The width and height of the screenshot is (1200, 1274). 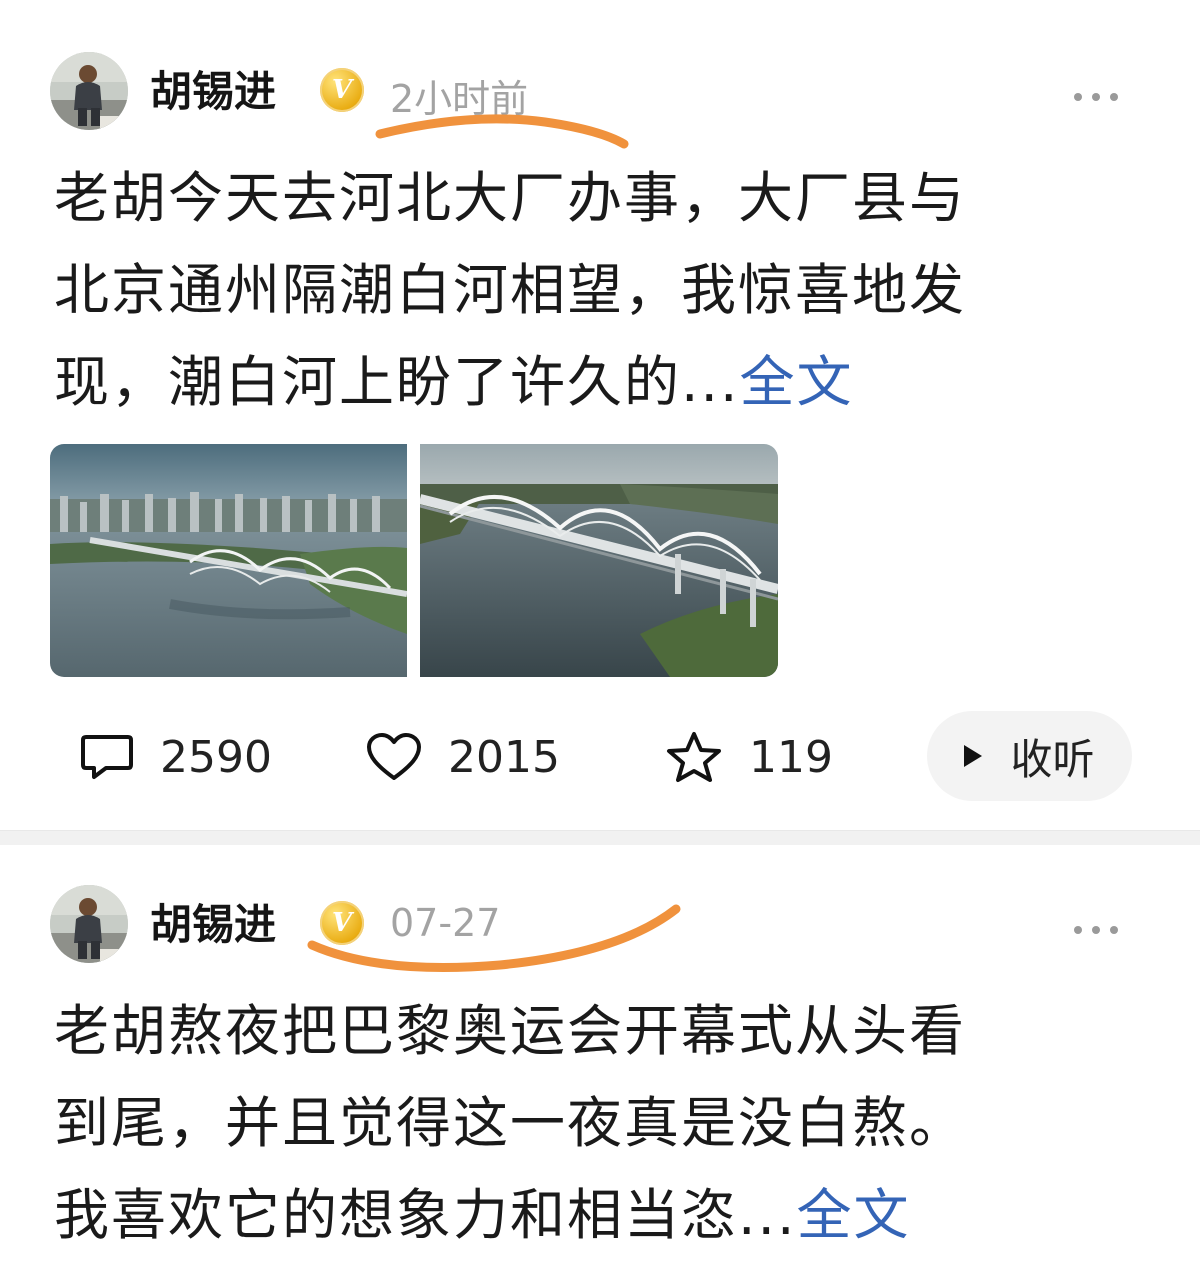 What do you see at coordinates (973, 756) in the screenshot?
I see `play-icon` at bounding box center [973, 756].